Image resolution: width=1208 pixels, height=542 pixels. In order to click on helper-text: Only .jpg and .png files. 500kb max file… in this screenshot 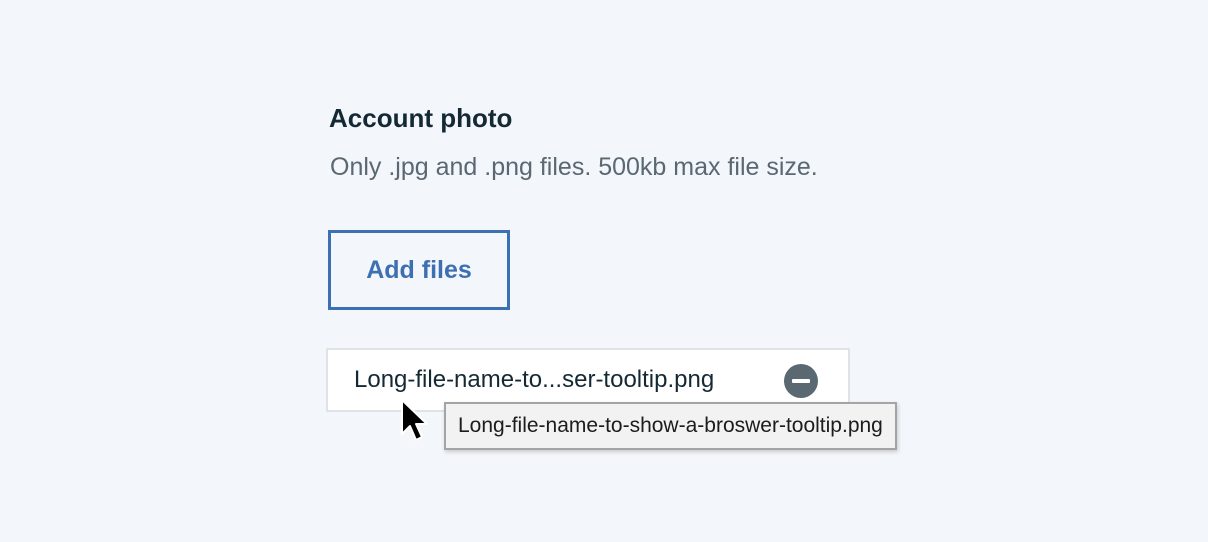, I will do `click(574, 167)`.